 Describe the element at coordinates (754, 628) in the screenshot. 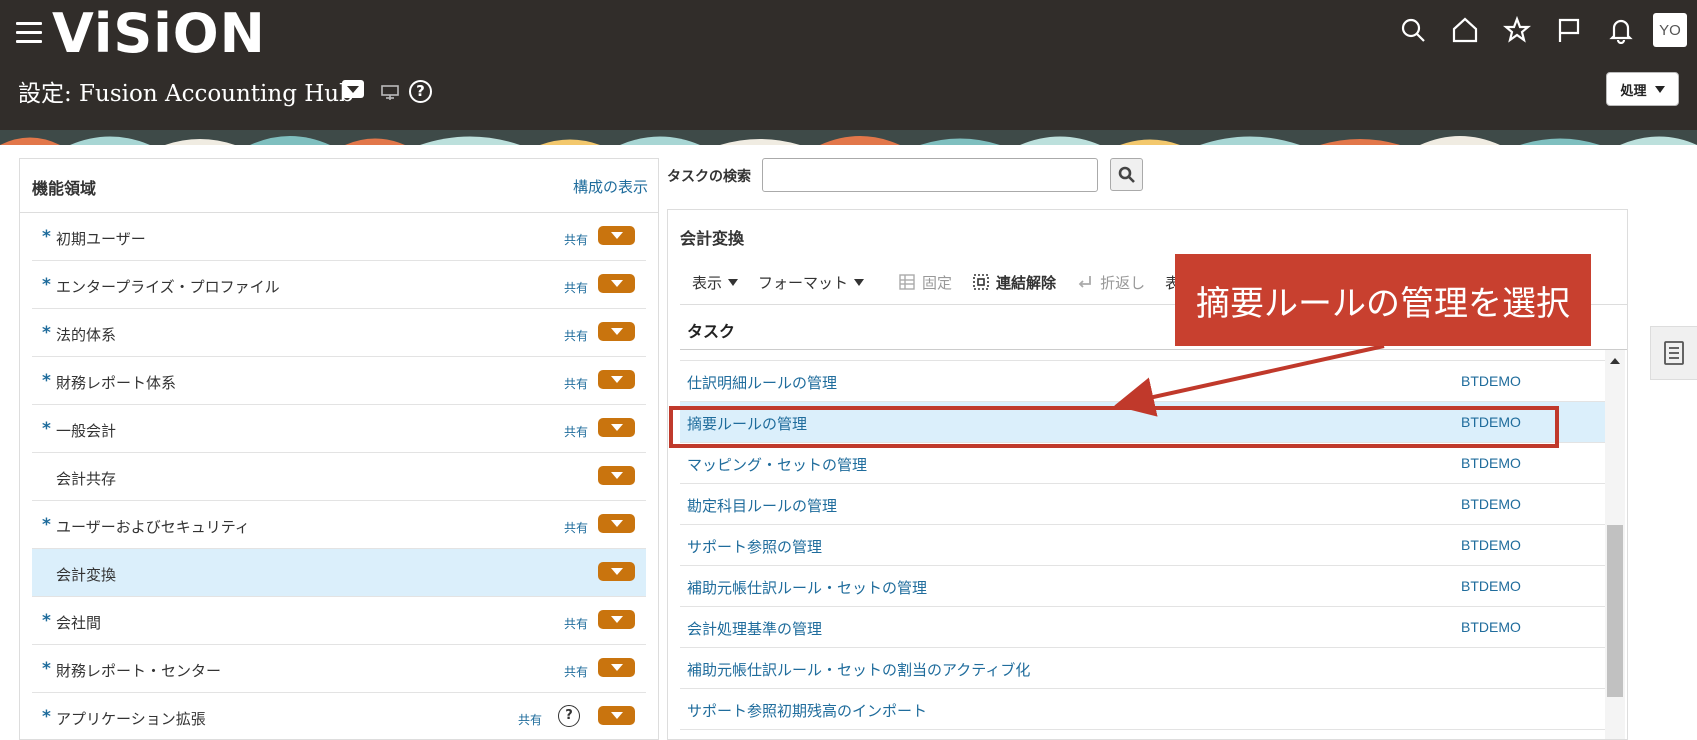

I see `task-link: 会計処理基準の管理` at that location.